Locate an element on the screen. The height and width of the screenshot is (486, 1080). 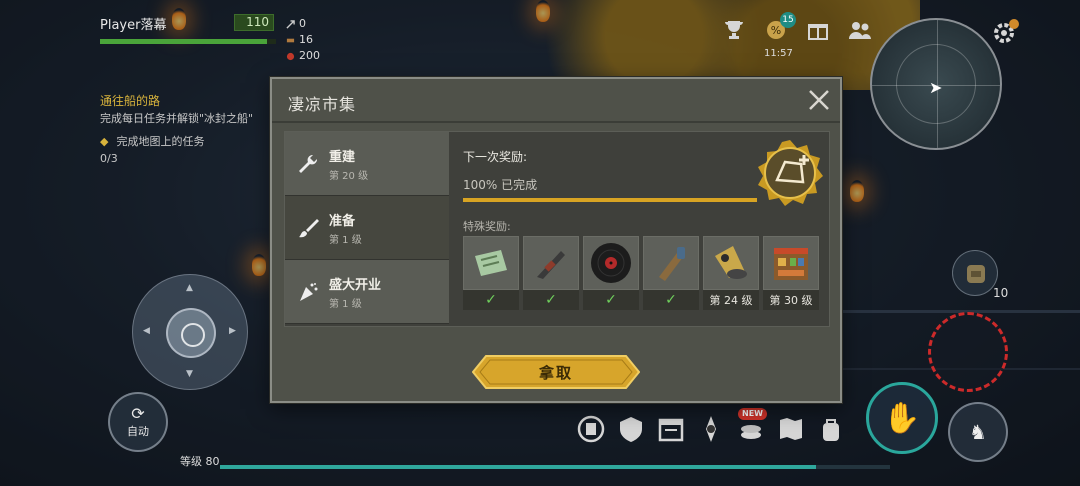
level-label: 等级 80 is located at coordinates (200, 461).